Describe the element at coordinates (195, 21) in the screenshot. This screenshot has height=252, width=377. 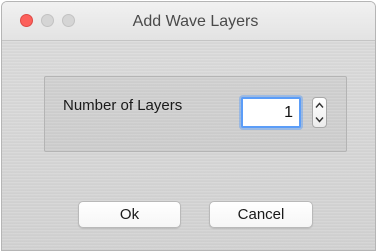
I see `window-title: Add Wave Layers` at that location.